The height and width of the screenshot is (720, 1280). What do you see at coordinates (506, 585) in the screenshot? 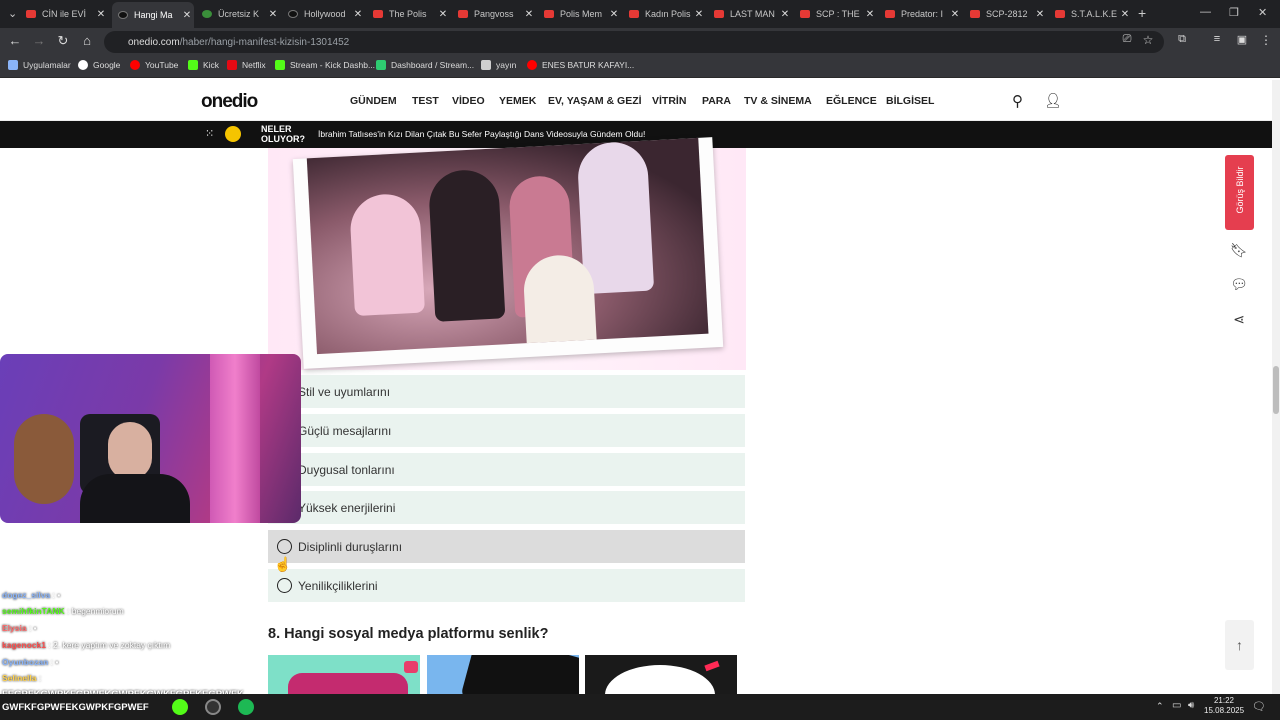
I see `quiz-option: Yenilikçiliklerini` at bounding box center [506, 585].